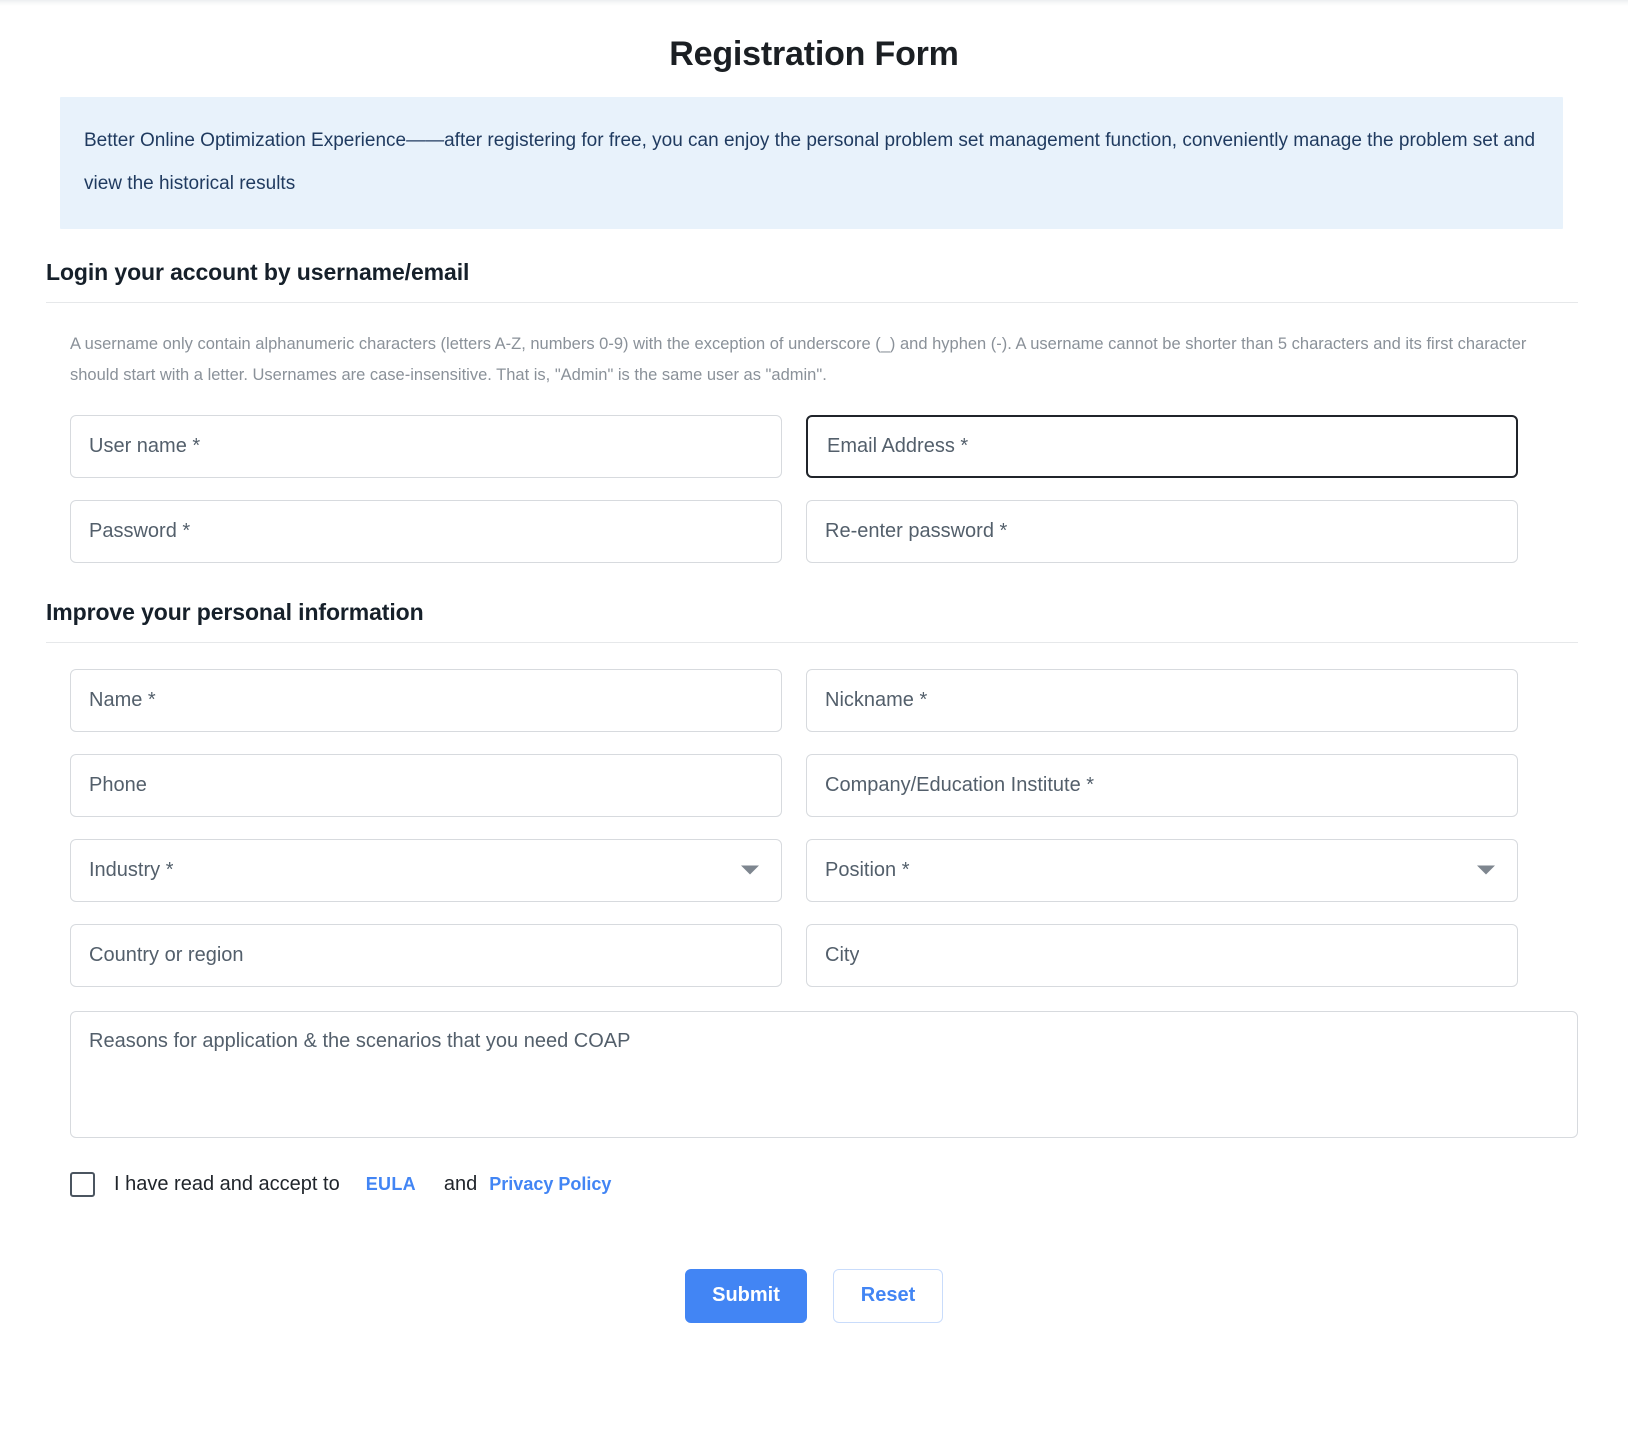 The height and width of the screenshot is (1434, 1628). What do you see at coordinates (426, 785) in the screenshot?
I see `phone-field: Phone` at bounding box center [426, 785].